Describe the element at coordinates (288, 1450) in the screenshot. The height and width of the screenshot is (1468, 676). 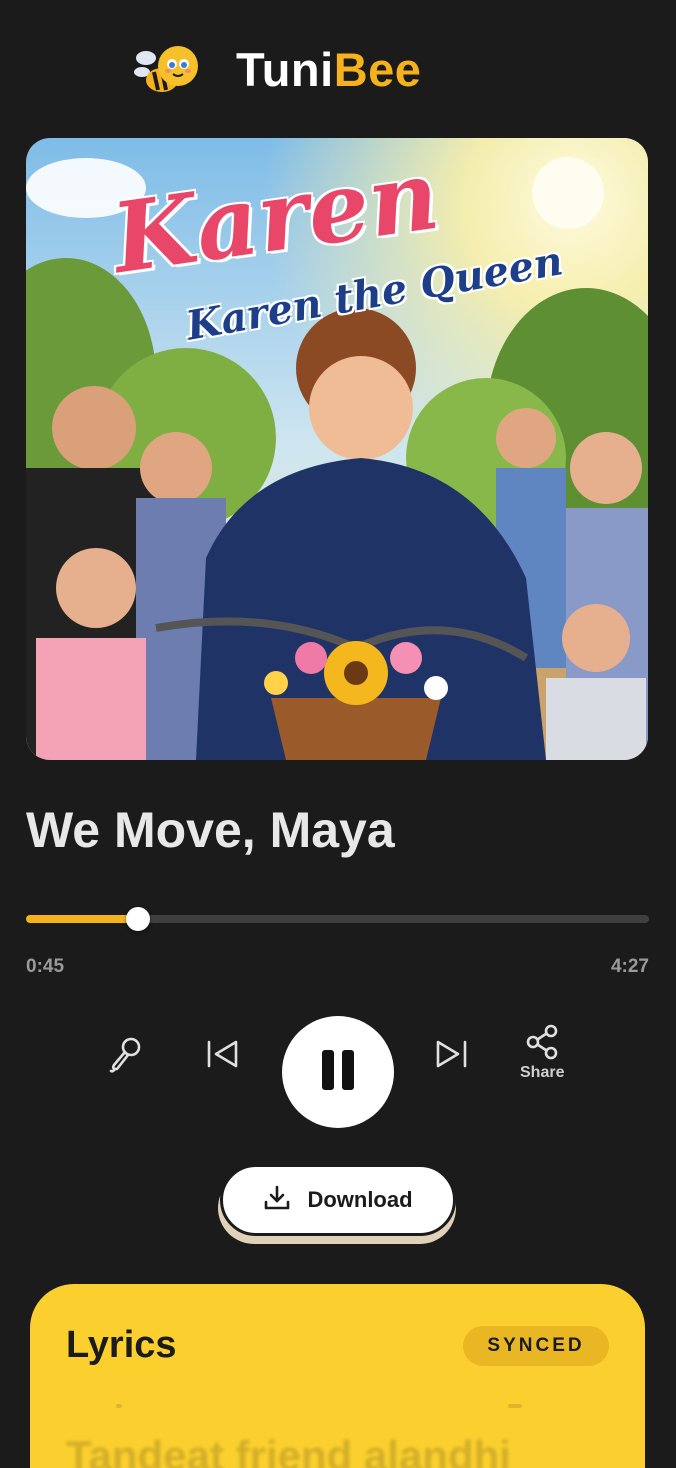
I see `lyric-line: Tandeat friend alandhi` at that location.